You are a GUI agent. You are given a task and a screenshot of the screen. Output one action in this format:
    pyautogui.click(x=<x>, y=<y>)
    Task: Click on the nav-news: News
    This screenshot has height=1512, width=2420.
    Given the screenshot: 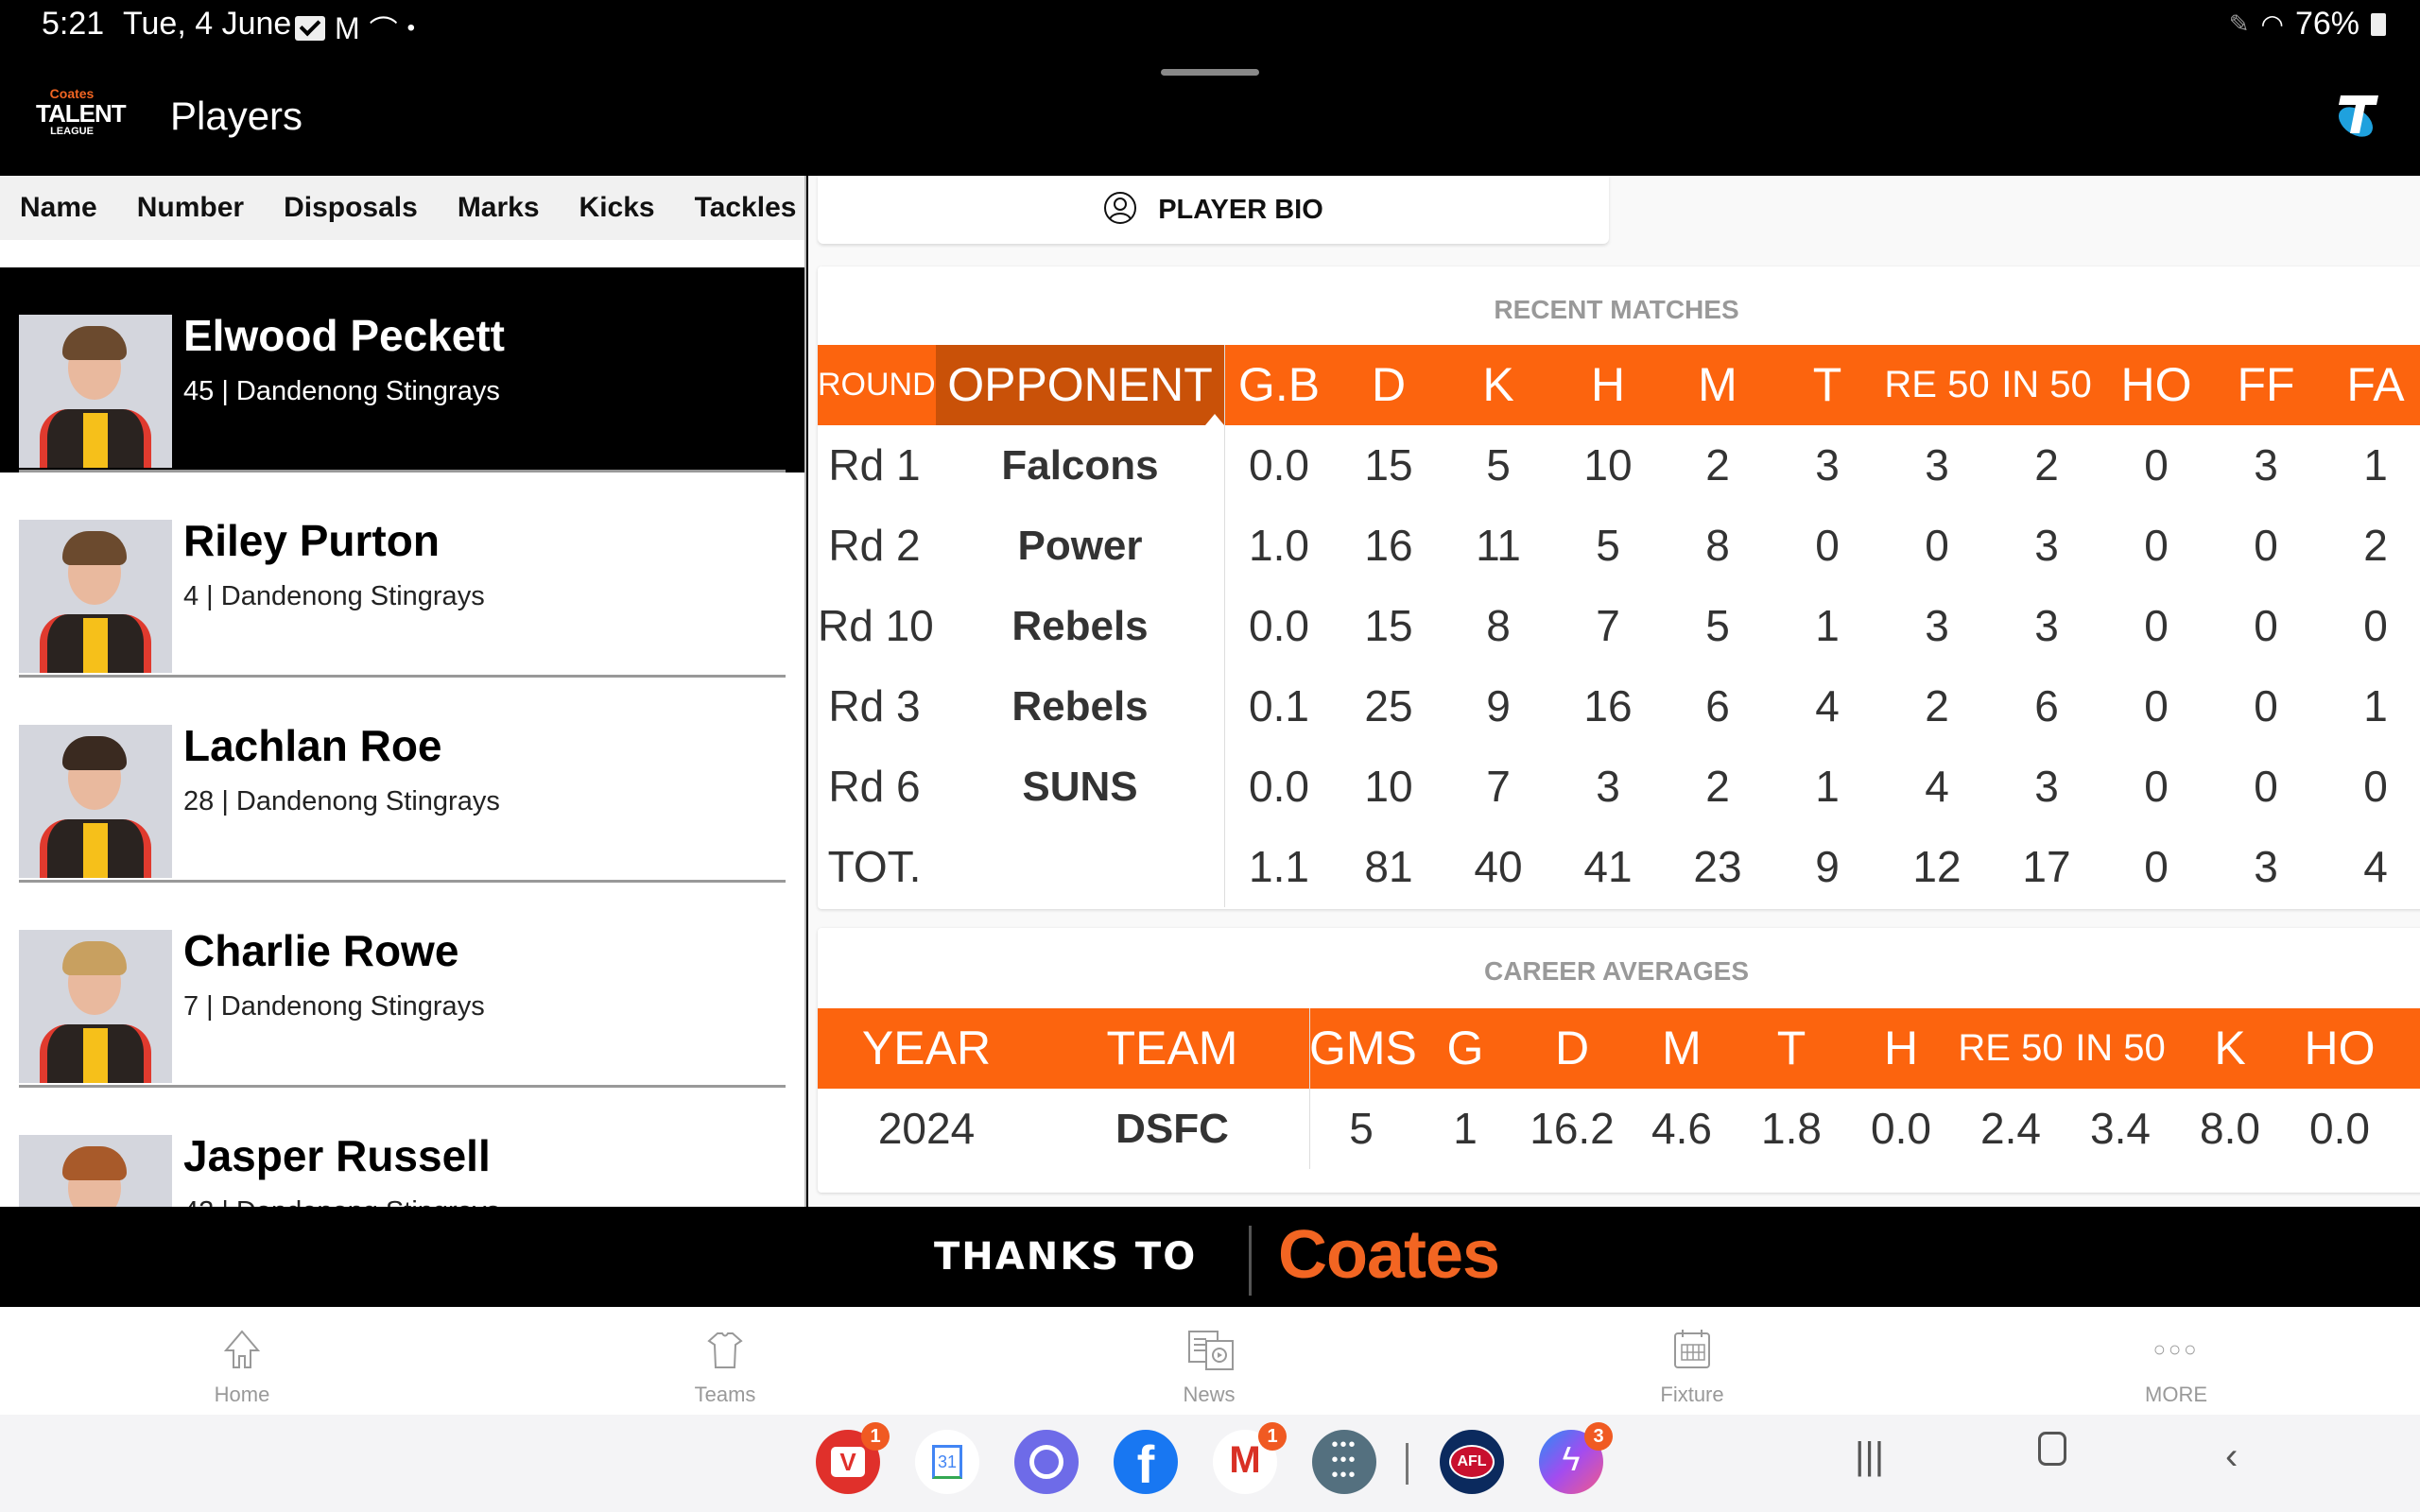 What is the action you would take?
    pyautogui.click(x=1209, y=1361)
    